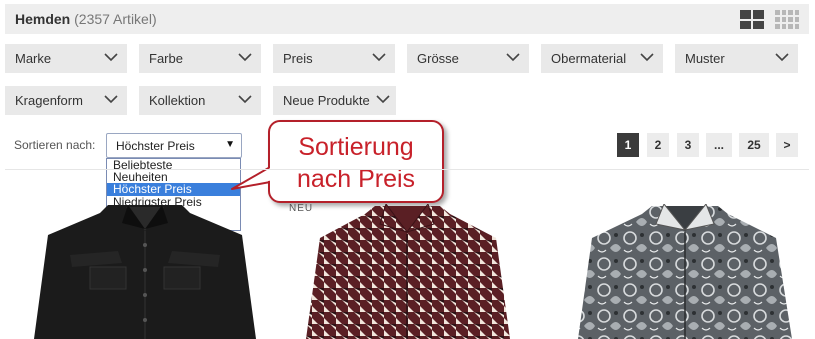 This screenshot has width=815, height=339. Describe the element at coordinates (356, 179) in the screenshot. I see `callout-line-2: nach Preis` at that location.